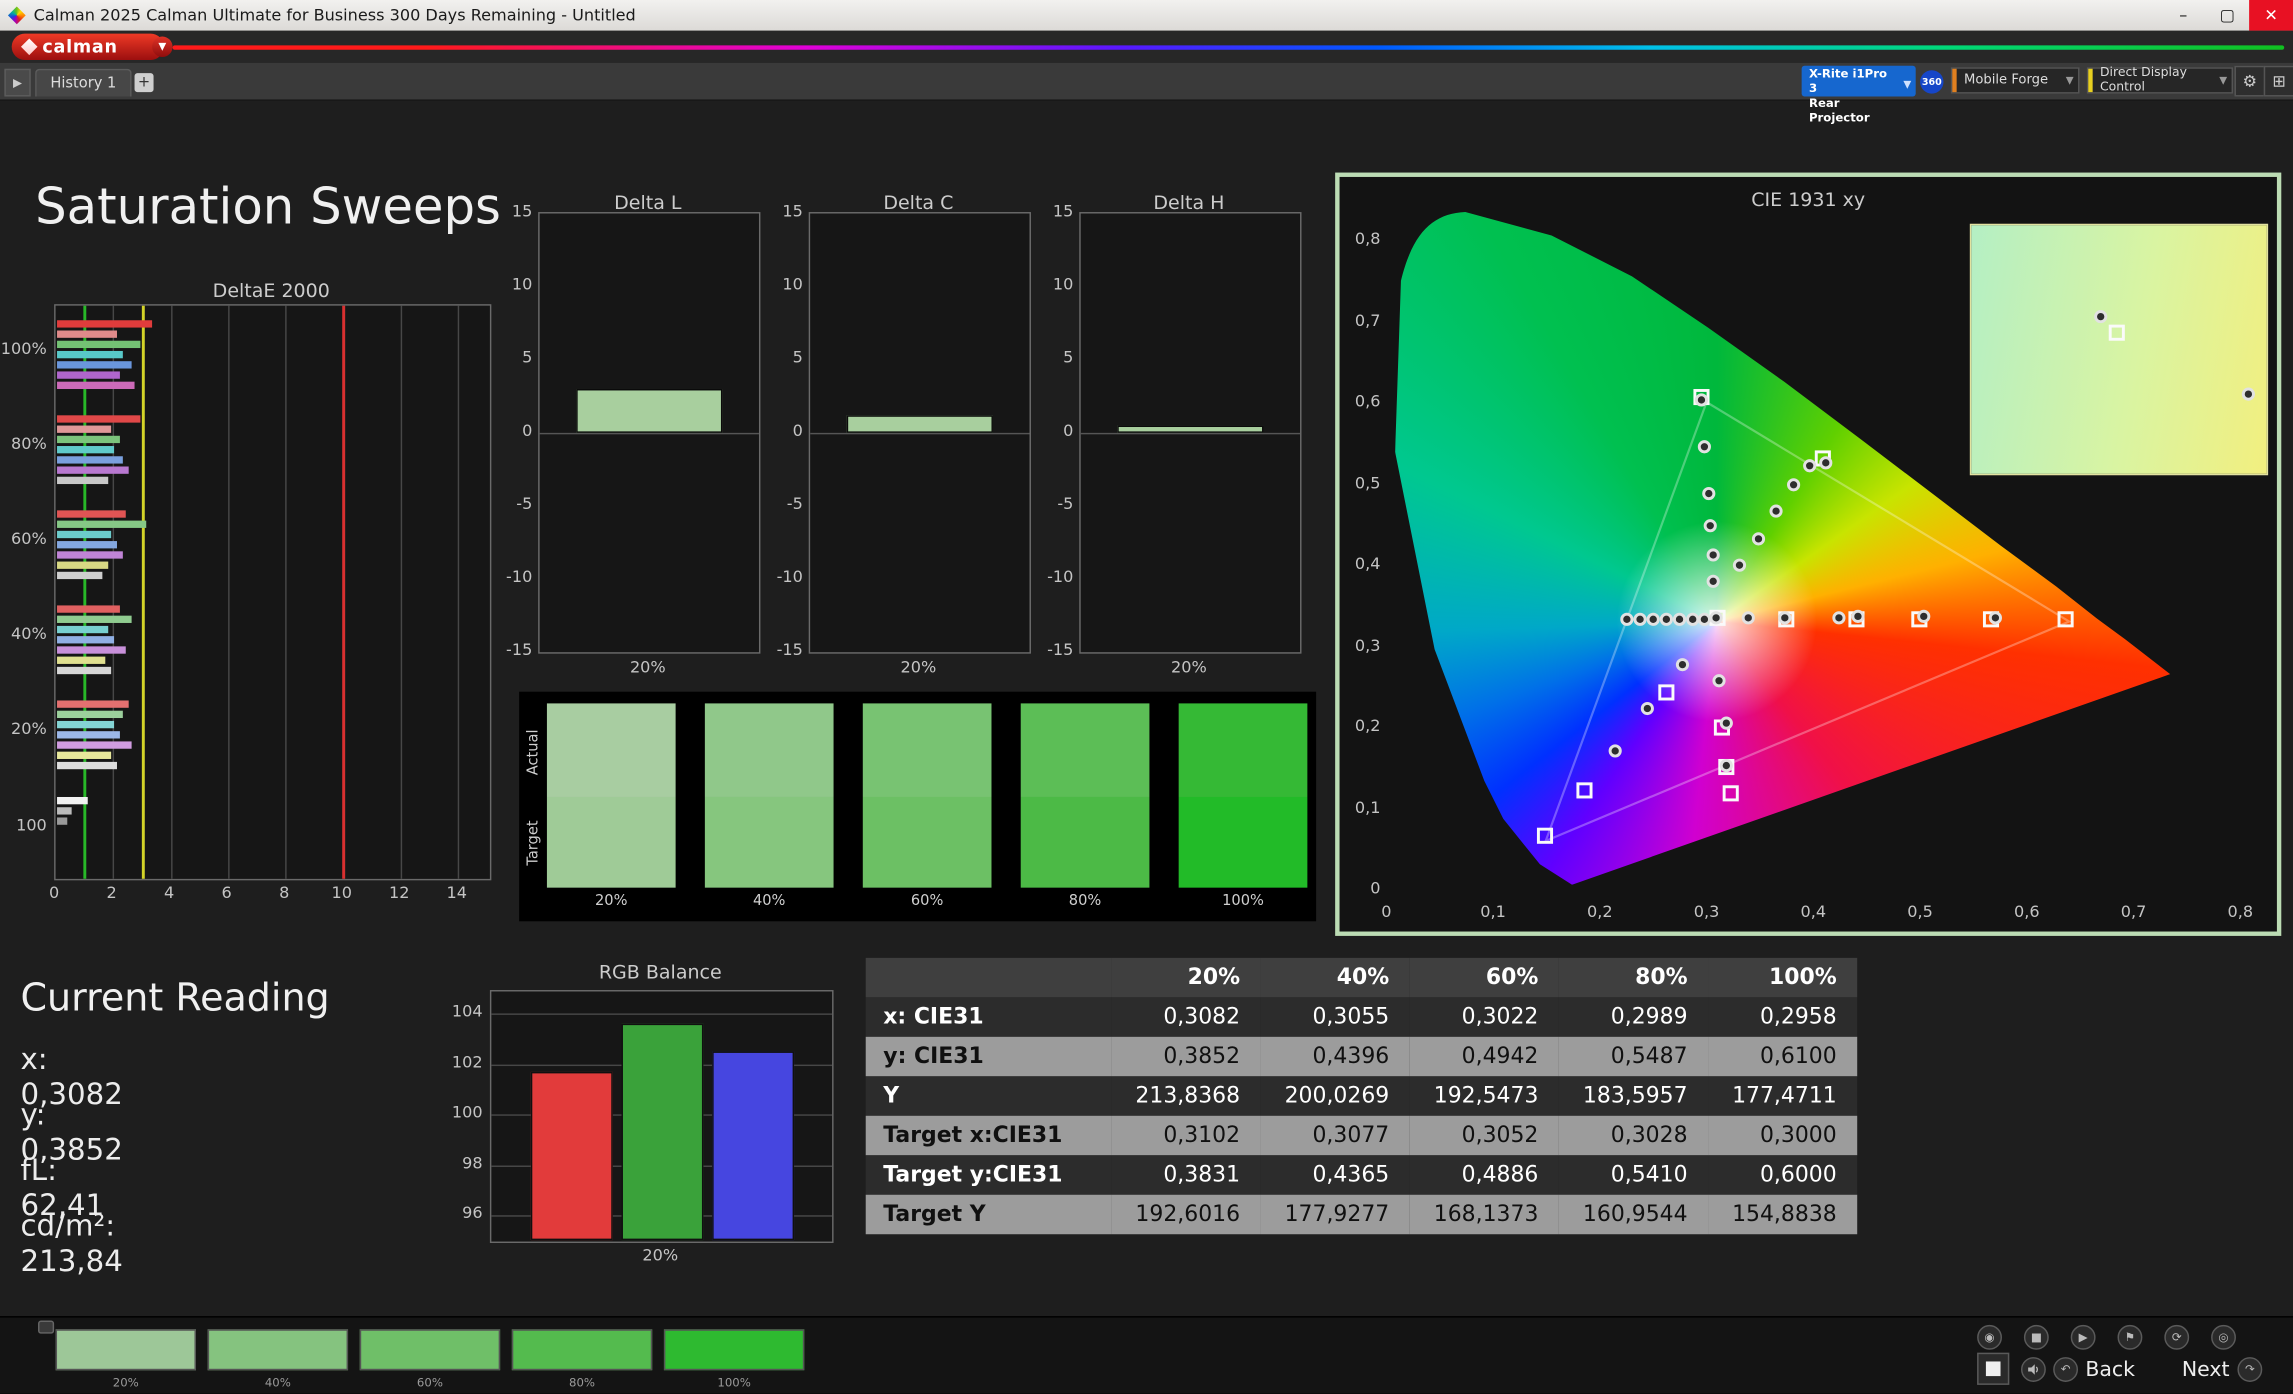 The height and width of the screenshot is (1394, 2293). I want to click on swatch-label: 20%, so click(611, 901).